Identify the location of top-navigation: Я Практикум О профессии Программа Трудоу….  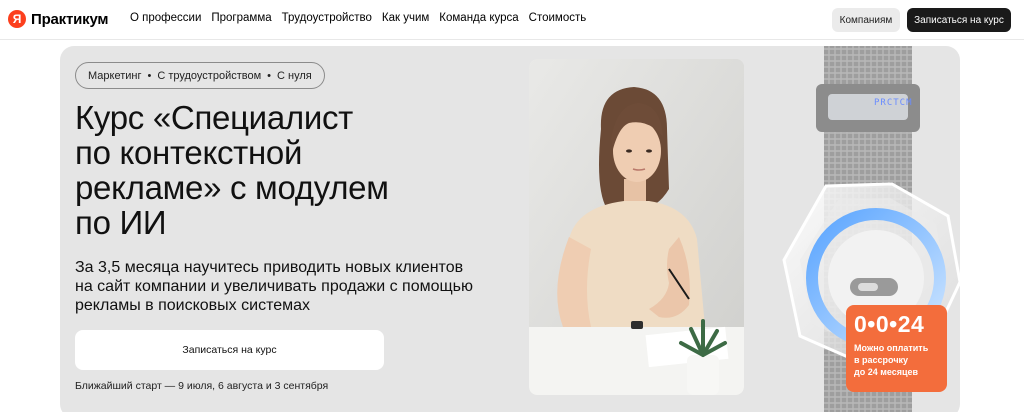
(512, 20).